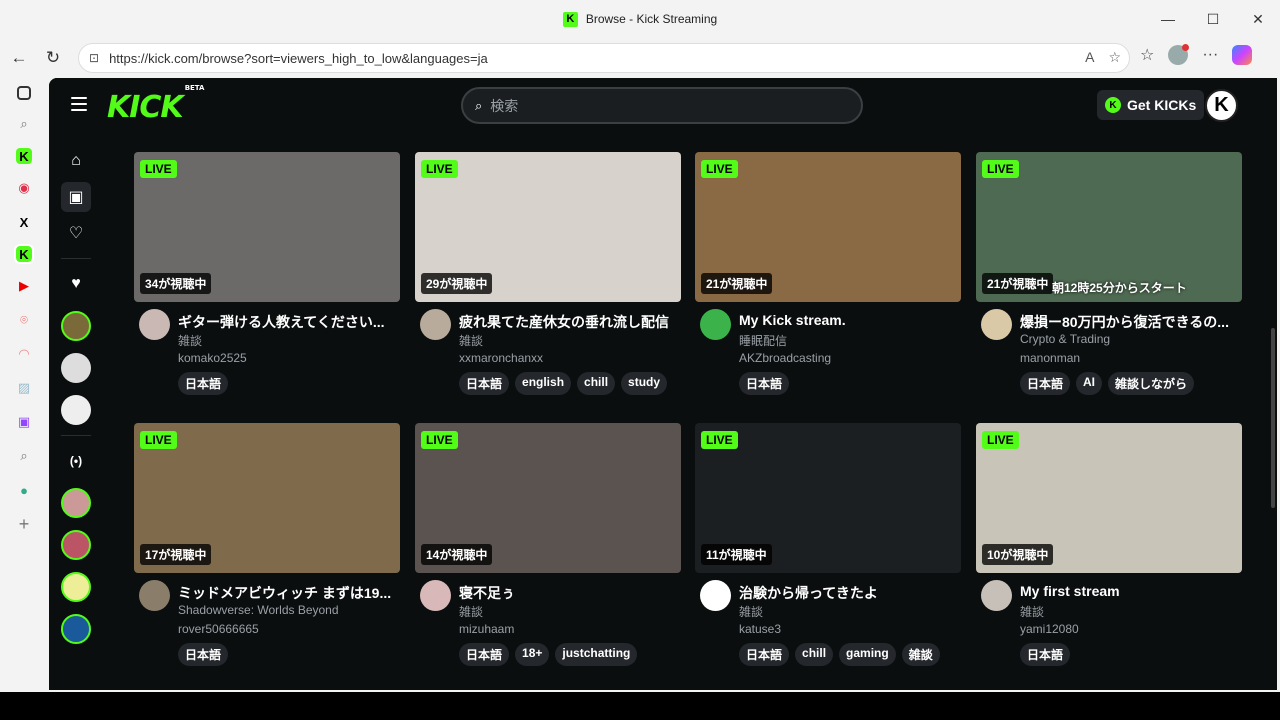 The image size is (1280, 720). Describe the element at coordinates (24, 422) in the screenshot. I see `twitch-shortcut-icon: ▣` at that location.